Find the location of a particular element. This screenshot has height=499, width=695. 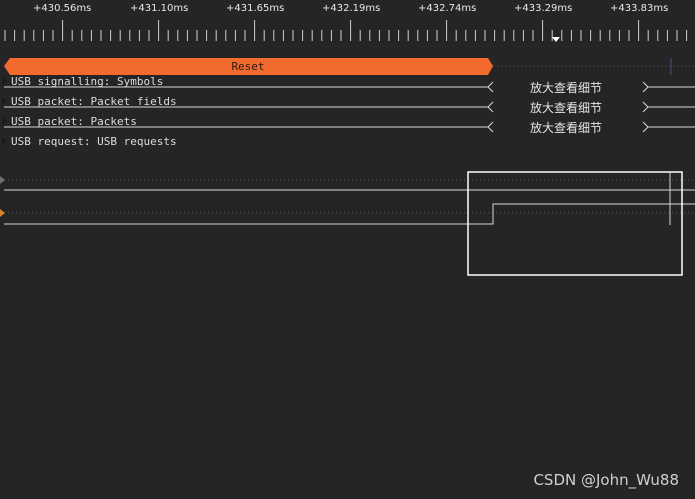

logic-channel-dm is located at coordinates (347, 214).